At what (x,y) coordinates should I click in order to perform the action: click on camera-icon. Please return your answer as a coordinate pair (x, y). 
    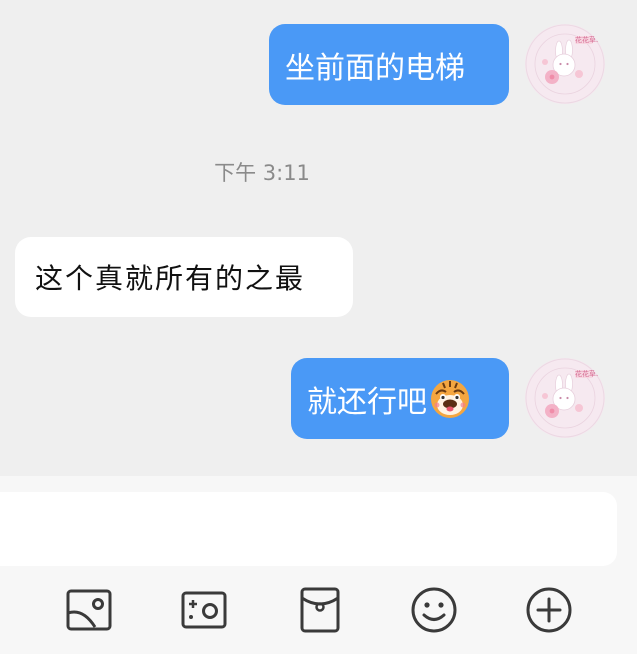
    Looking at the image, I should click on (204, 610).